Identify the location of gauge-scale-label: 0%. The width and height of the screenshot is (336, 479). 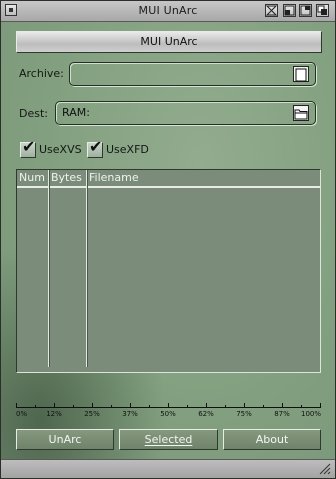
(22, 414).